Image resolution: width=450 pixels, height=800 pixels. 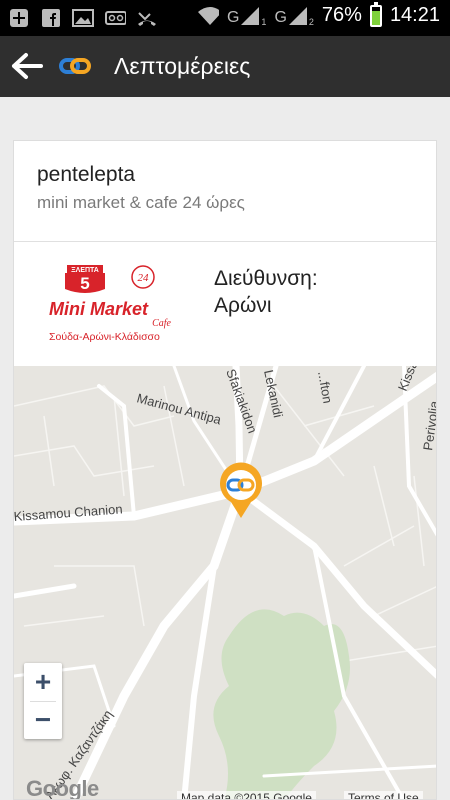 I want to click on plus-icon, so click(x=19, y=18).